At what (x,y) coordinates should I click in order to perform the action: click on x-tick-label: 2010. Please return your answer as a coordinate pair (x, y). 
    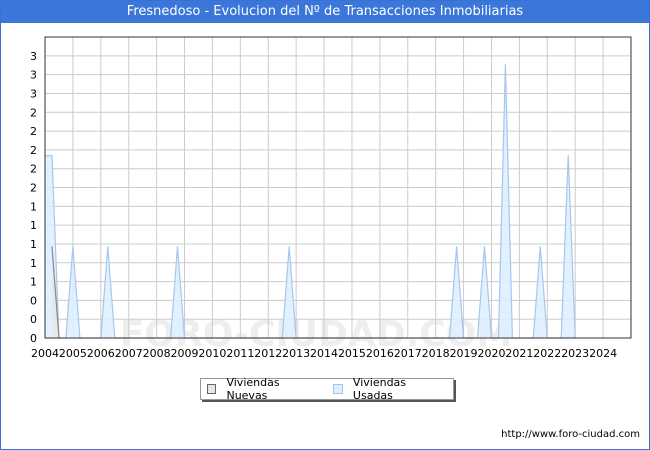
    Looking at the image, I should click on (212, 353).